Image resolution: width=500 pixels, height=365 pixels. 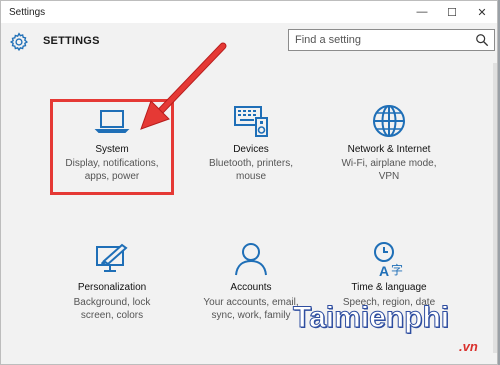 I want to click on maximize-button: ☐, so click(x=452, y=12).